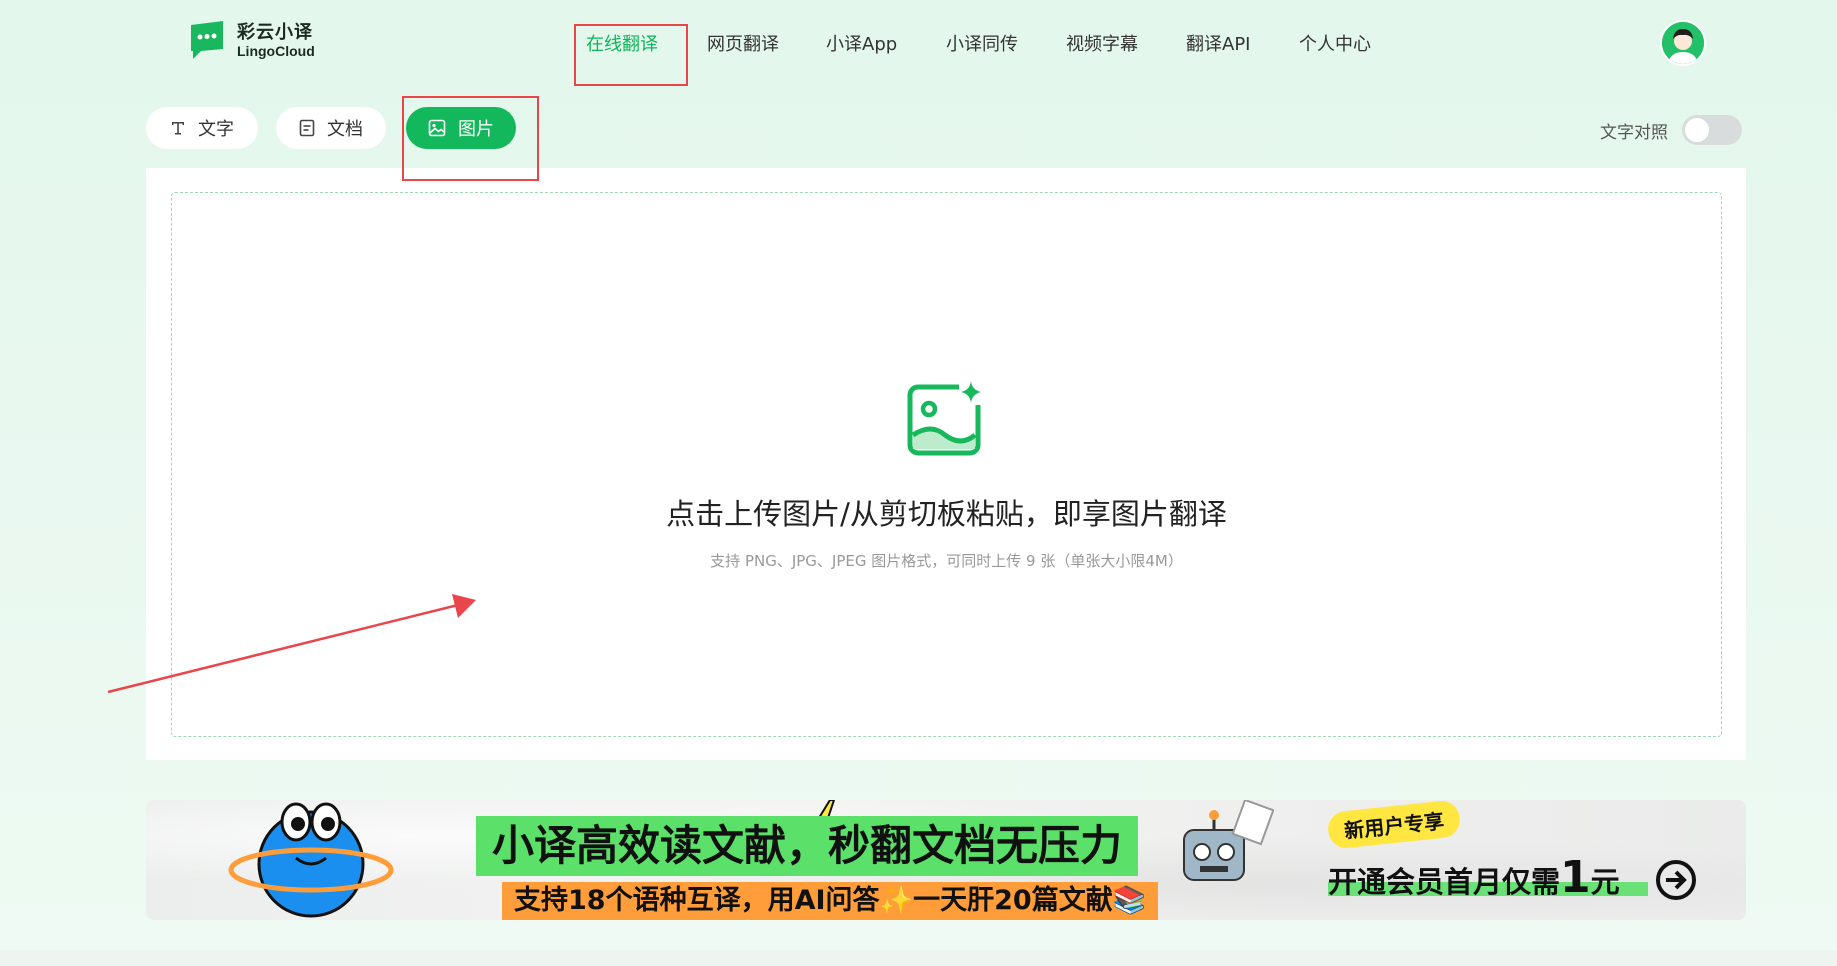 The width and height of the screenshot is (1837, 966). What do you see at coordinates (470, 138) in the screenshot?
I see `annotation-box-tab` at bounding box center [470, 138].